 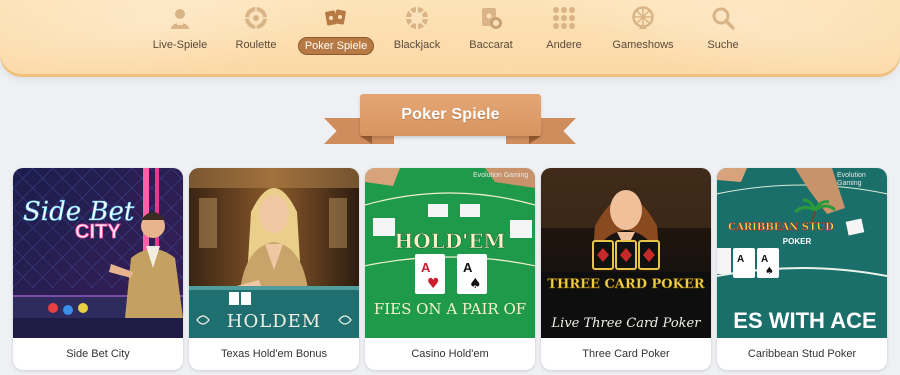 I want to click on game-card-texas-holdem-bonus: HOLDEM Texas Hold'em Bonus, so click(x=274, y=269).